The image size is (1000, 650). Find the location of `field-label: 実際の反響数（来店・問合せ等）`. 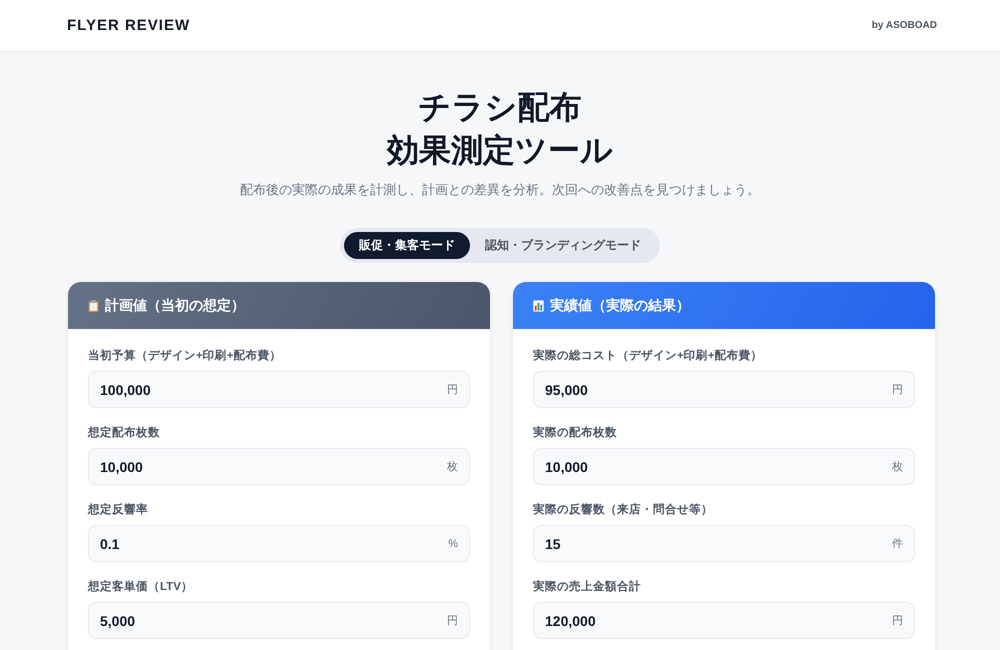

field-label: 実際の反響数（来店・問合せ等） is located at coordinates (623, 510).